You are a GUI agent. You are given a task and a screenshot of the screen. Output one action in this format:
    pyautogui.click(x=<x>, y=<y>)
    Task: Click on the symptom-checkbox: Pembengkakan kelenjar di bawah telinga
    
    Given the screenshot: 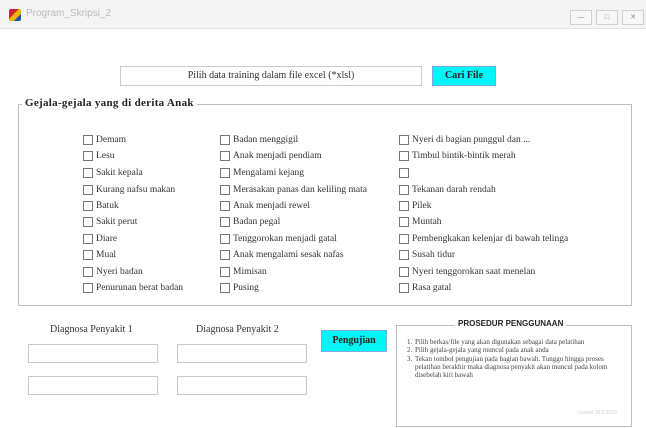 What is the action you would take?
    pyautogui.click(x=483, y=239)
    